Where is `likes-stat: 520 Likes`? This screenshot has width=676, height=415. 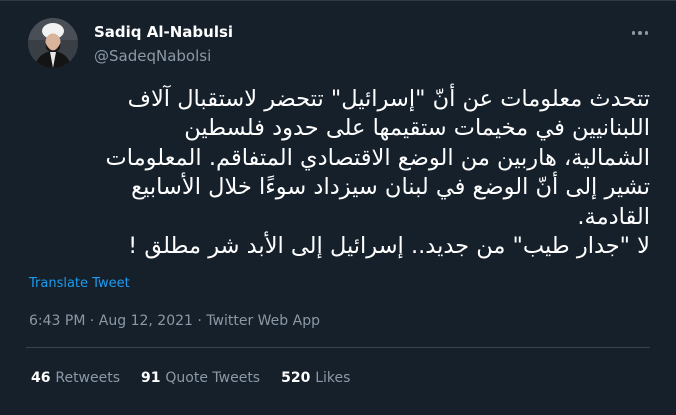
likes-stat: 520 Likes is located at coordinates (315, 378).